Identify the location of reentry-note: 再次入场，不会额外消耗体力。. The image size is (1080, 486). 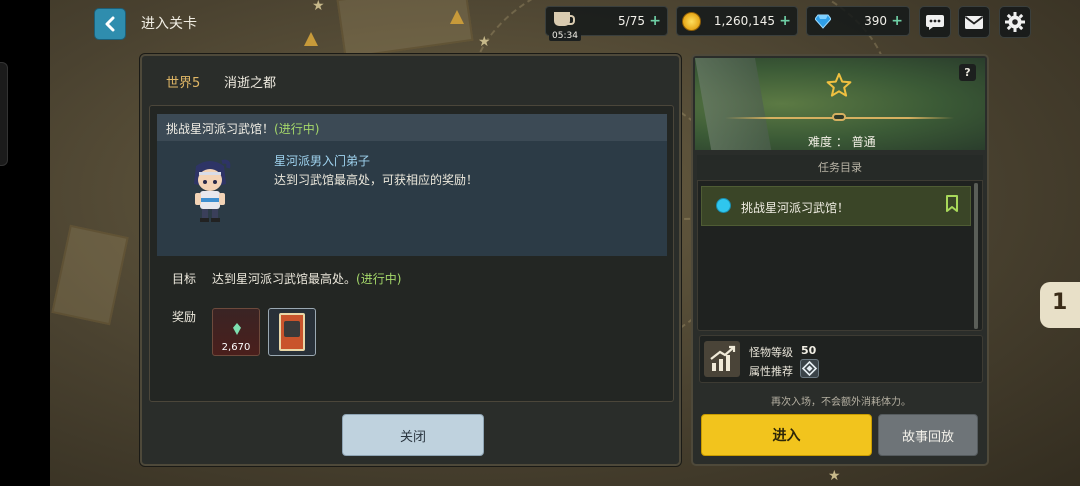
(841, 402).